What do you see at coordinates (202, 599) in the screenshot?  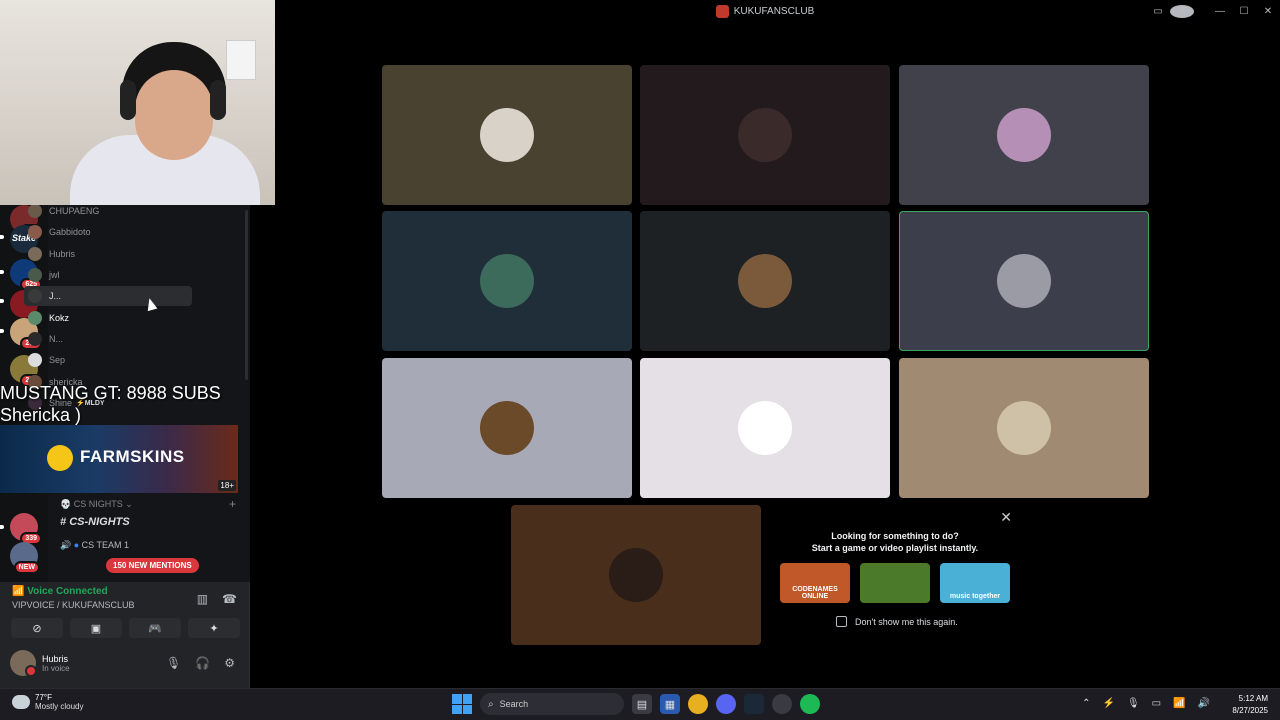 I see `noise-suppression-icon: ▥` at bounding box center [202, 599].